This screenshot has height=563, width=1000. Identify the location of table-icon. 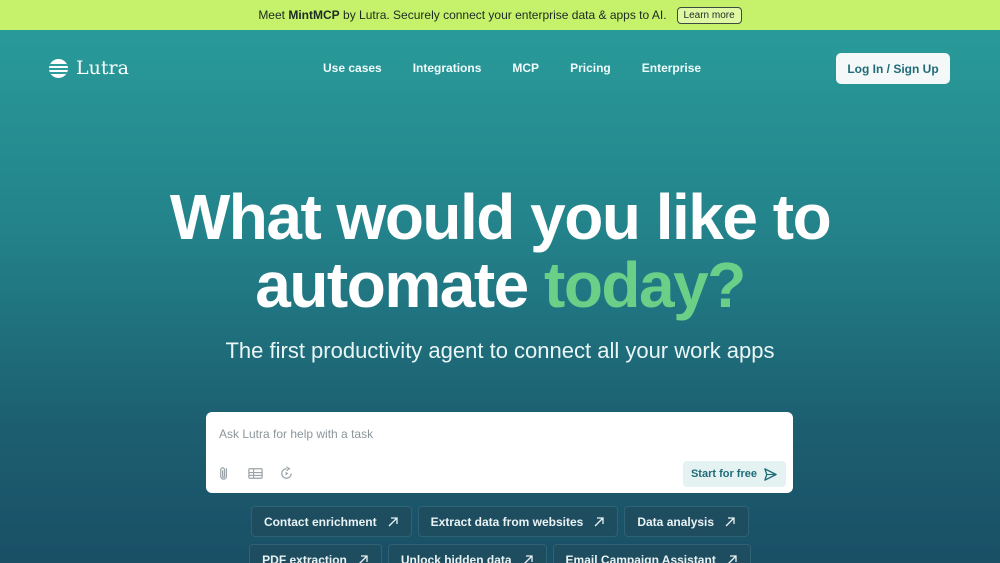
(255, 473).